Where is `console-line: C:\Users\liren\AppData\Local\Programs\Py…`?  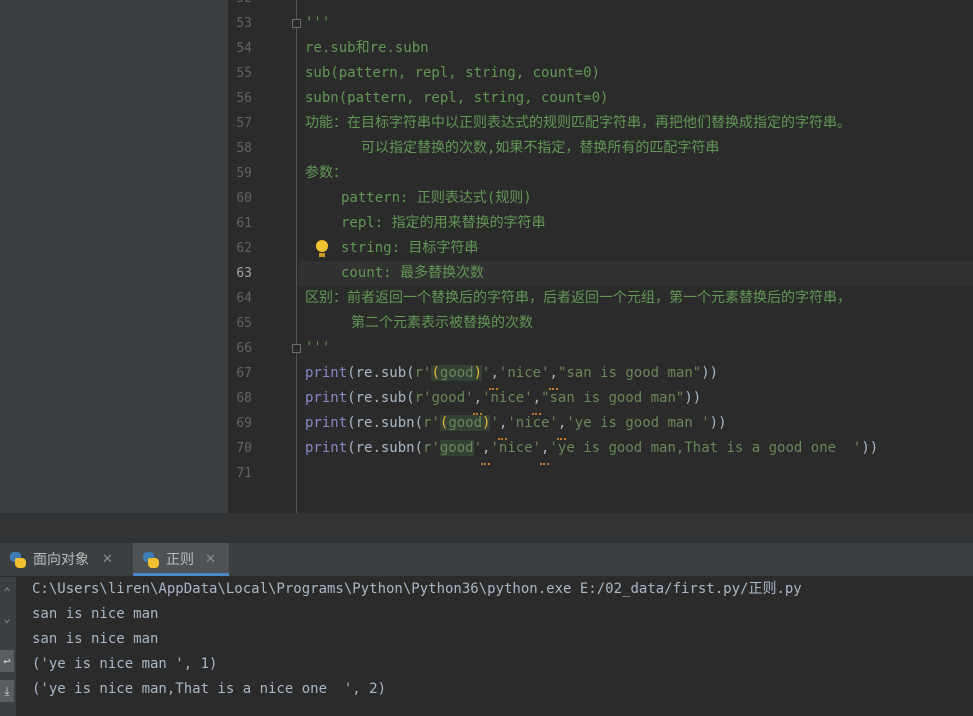
console-line: C:\Users\liren\AppData\Local\Programs\Py… is located at coordinates (417, 589).